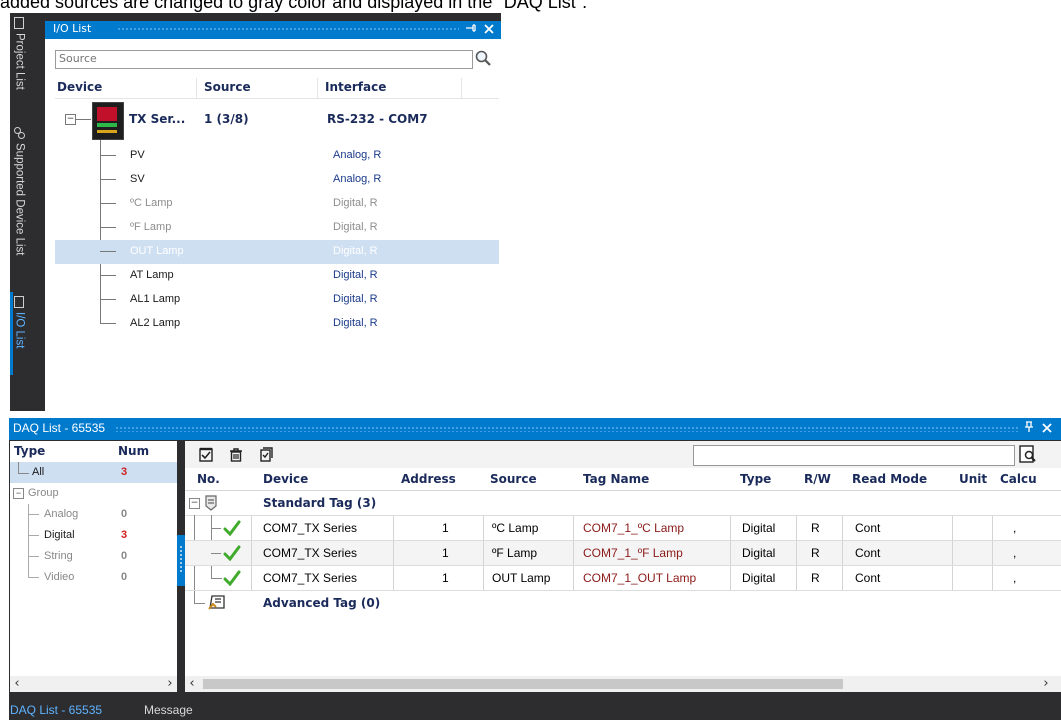 The image size is (1061, 720). Describe the element at coordinates (59, 428) in the screenshot. I see `daq-list-title: DAQ List - 65535` at that location.